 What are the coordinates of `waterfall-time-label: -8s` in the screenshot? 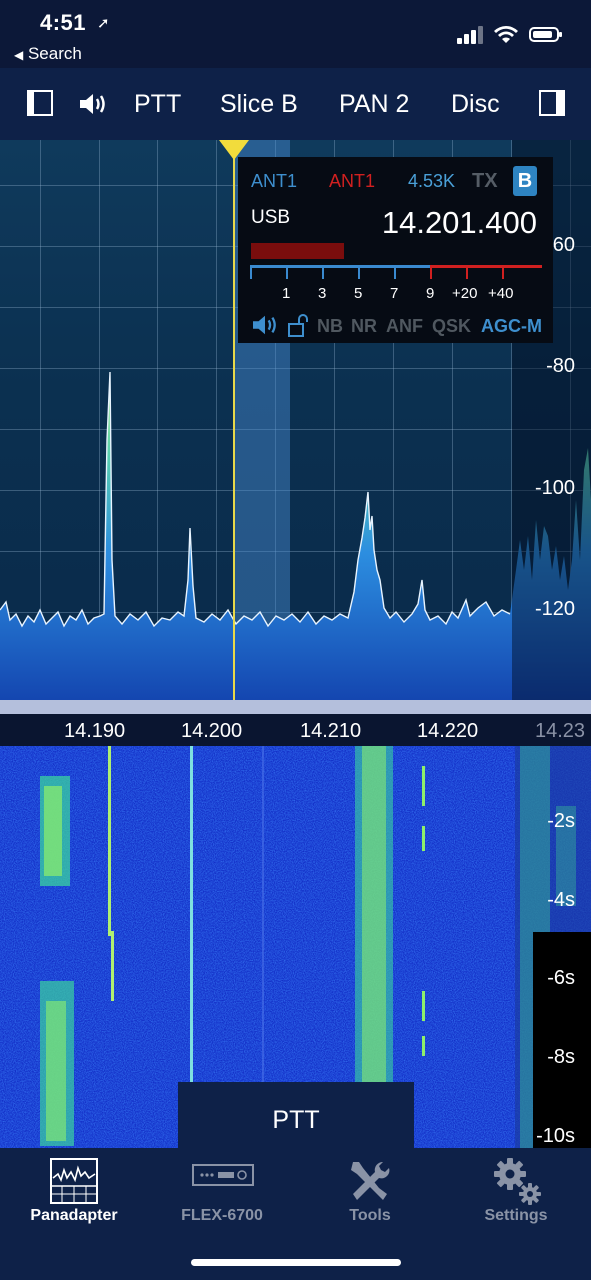 It's located at (561, 1057).